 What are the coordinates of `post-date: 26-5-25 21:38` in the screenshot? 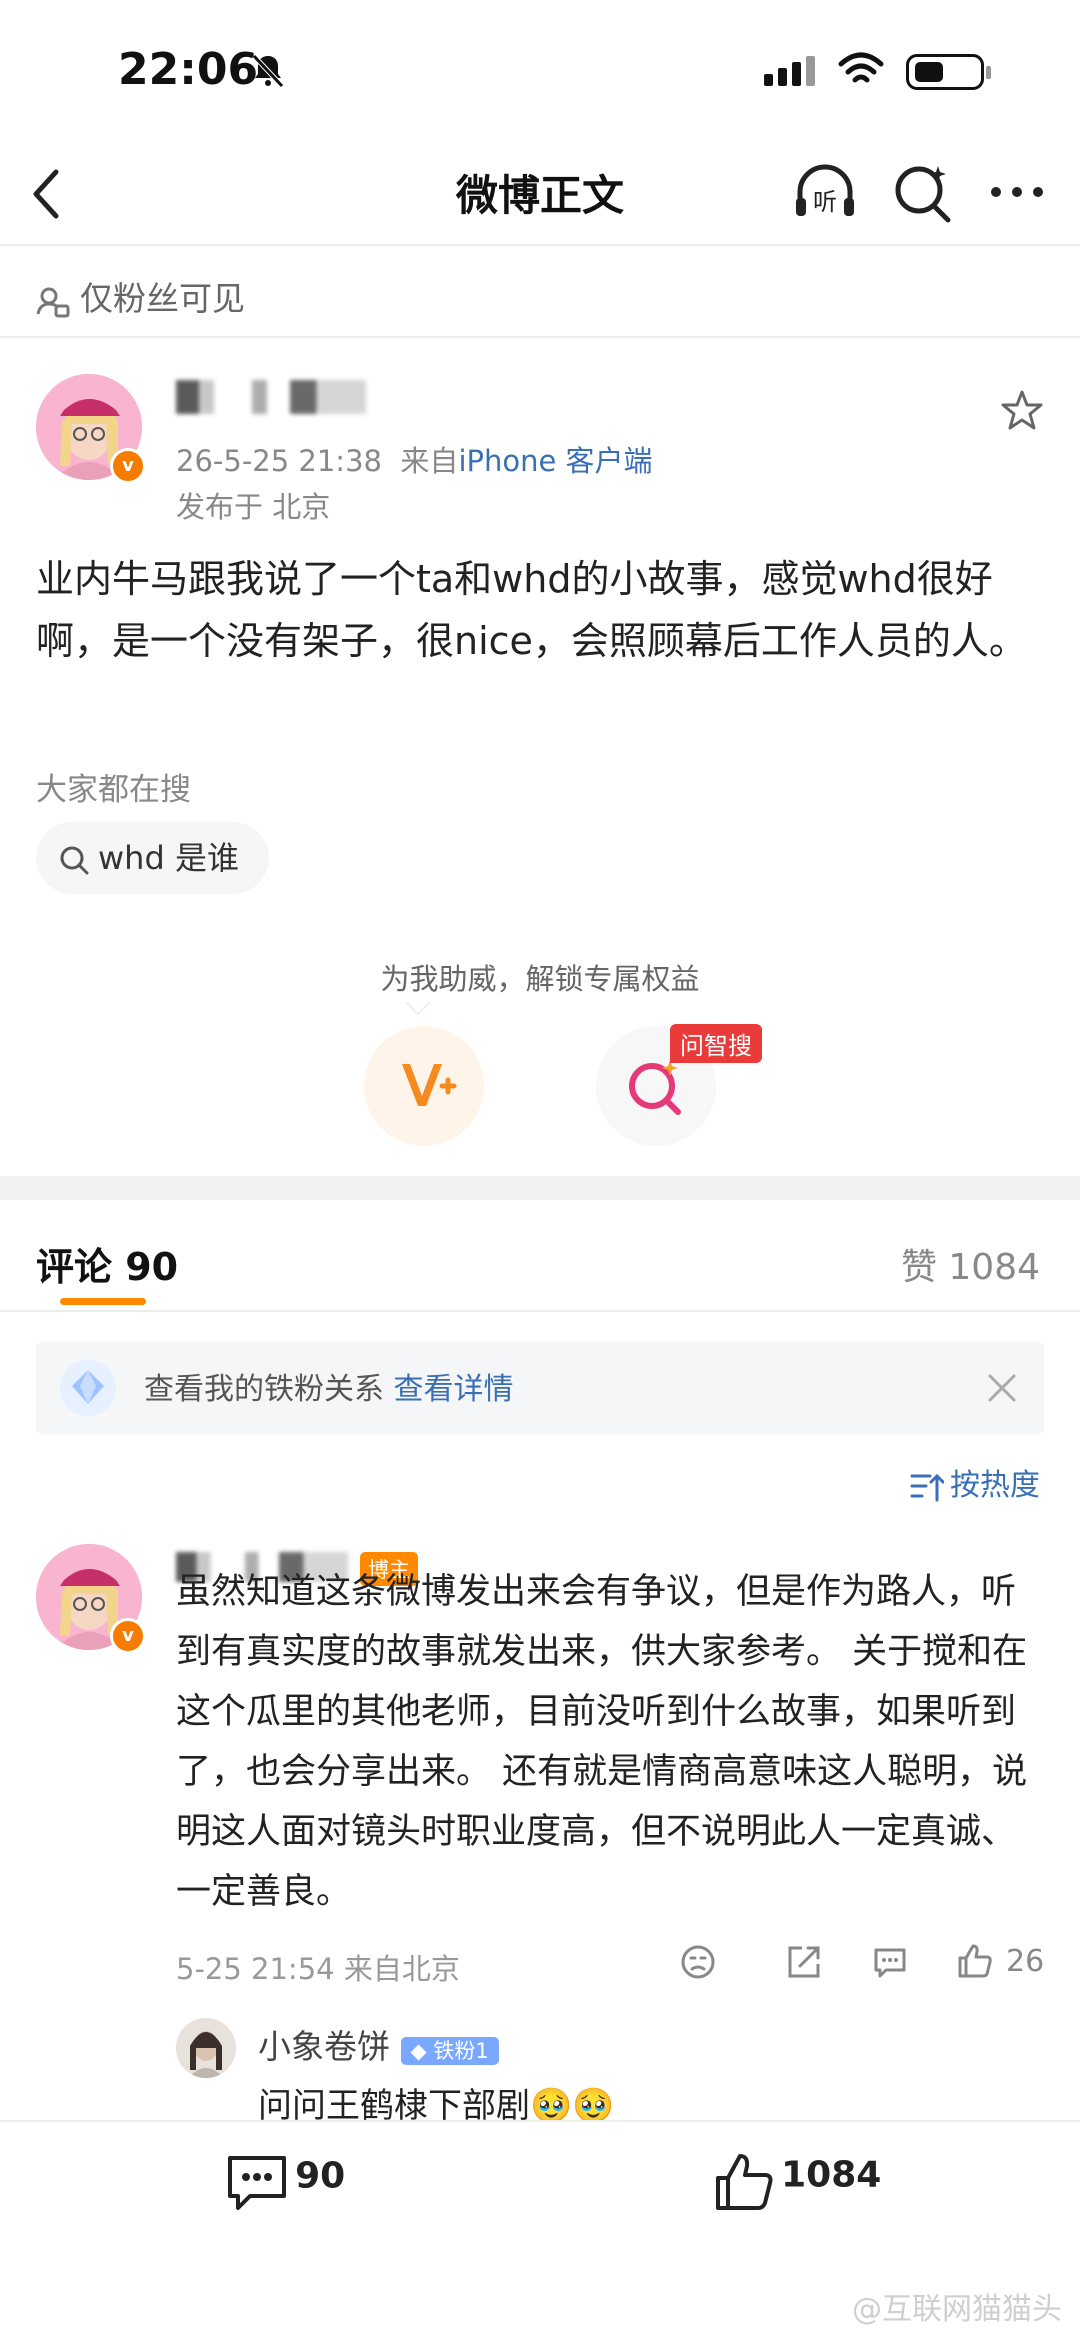 It's located at (279, 461).